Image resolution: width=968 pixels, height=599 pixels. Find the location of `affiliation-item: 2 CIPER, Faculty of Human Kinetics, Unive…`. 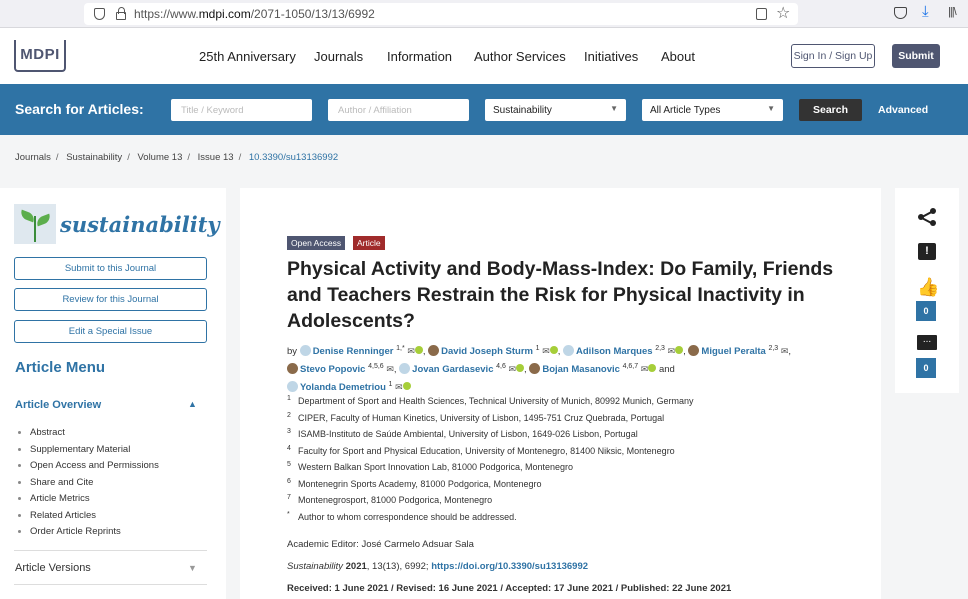

affiliation-item: 2 CIPER, Faculty of Human Kinetics, Unive… is located at coordinates (476, 417).